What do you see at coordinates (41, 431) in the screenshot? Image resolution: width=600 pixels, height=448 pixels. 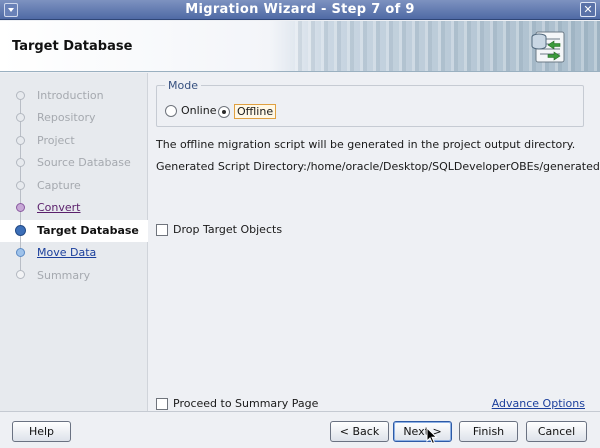 I see `help-button: Help` at bounding box center [41, 431].